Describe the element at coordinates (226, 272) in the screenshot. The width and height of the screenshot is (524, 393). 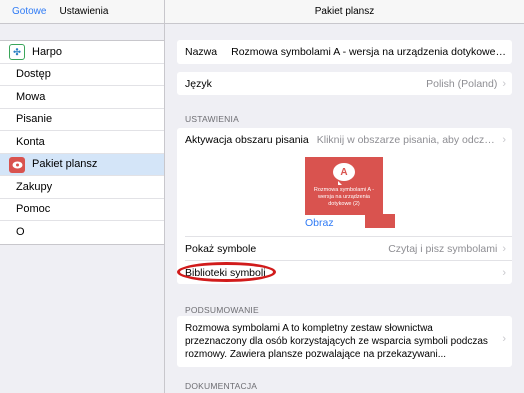
I see `highlight-ellipse` at that location.